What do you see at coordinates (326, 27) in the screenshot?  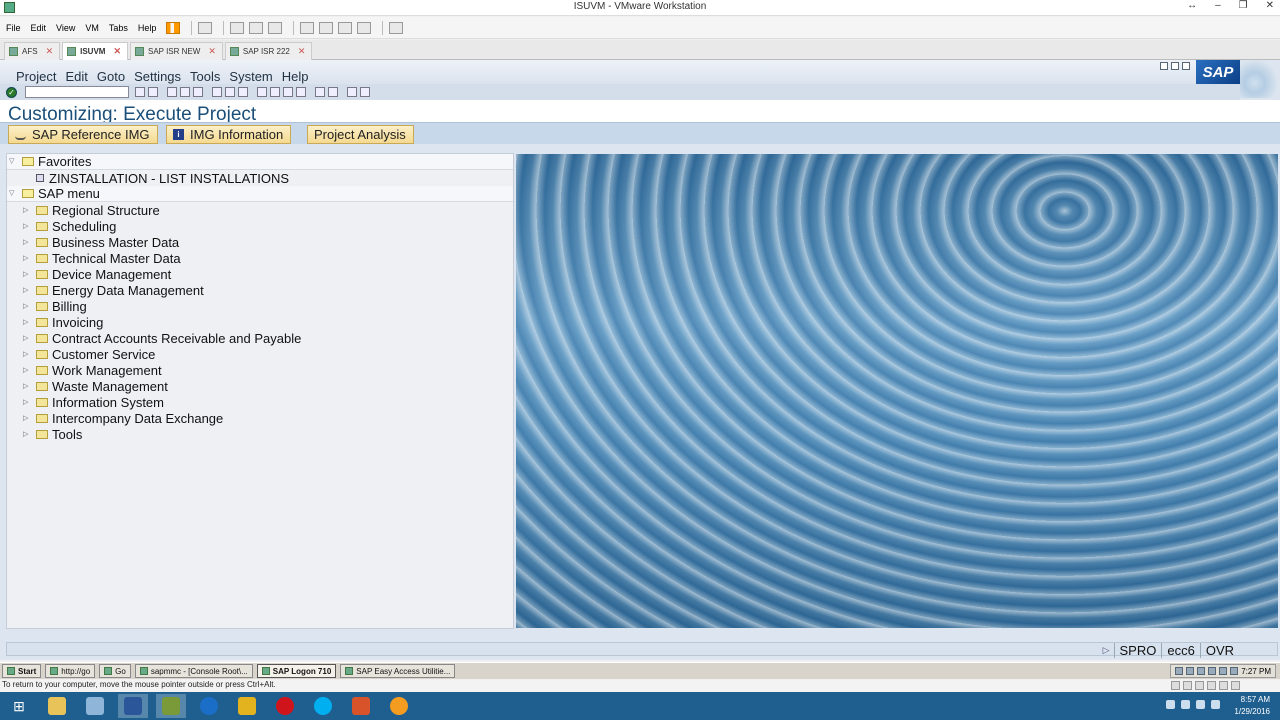 I see `thumbnail-bar-icon` at bounding box center [326, 27].